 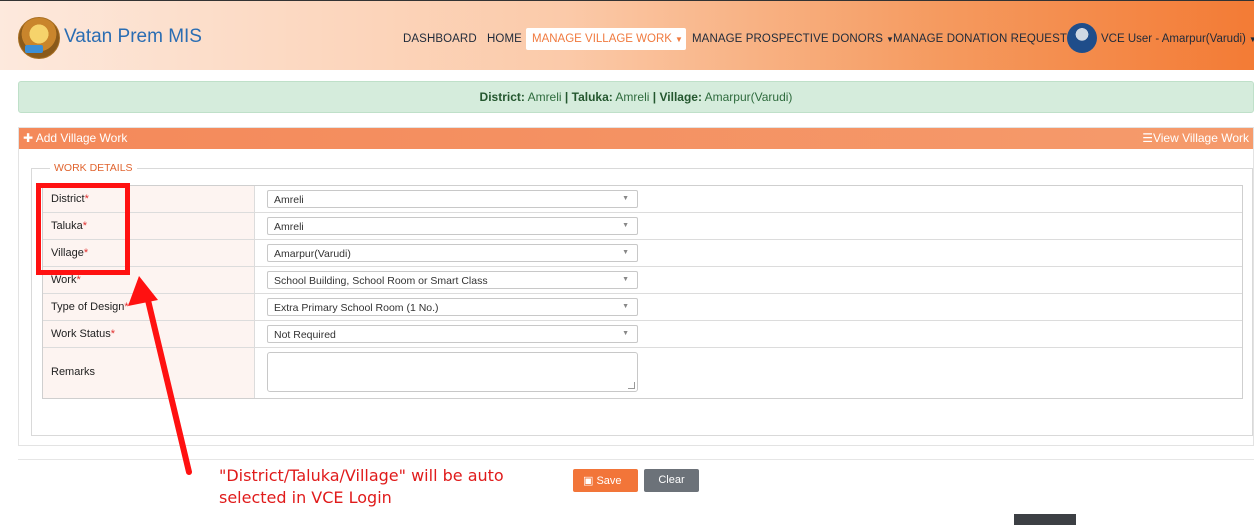 What do you see at coordinates (502, 97) in the screenshot?
I see `district-info-label: District:` at bounding box center [502, 97].